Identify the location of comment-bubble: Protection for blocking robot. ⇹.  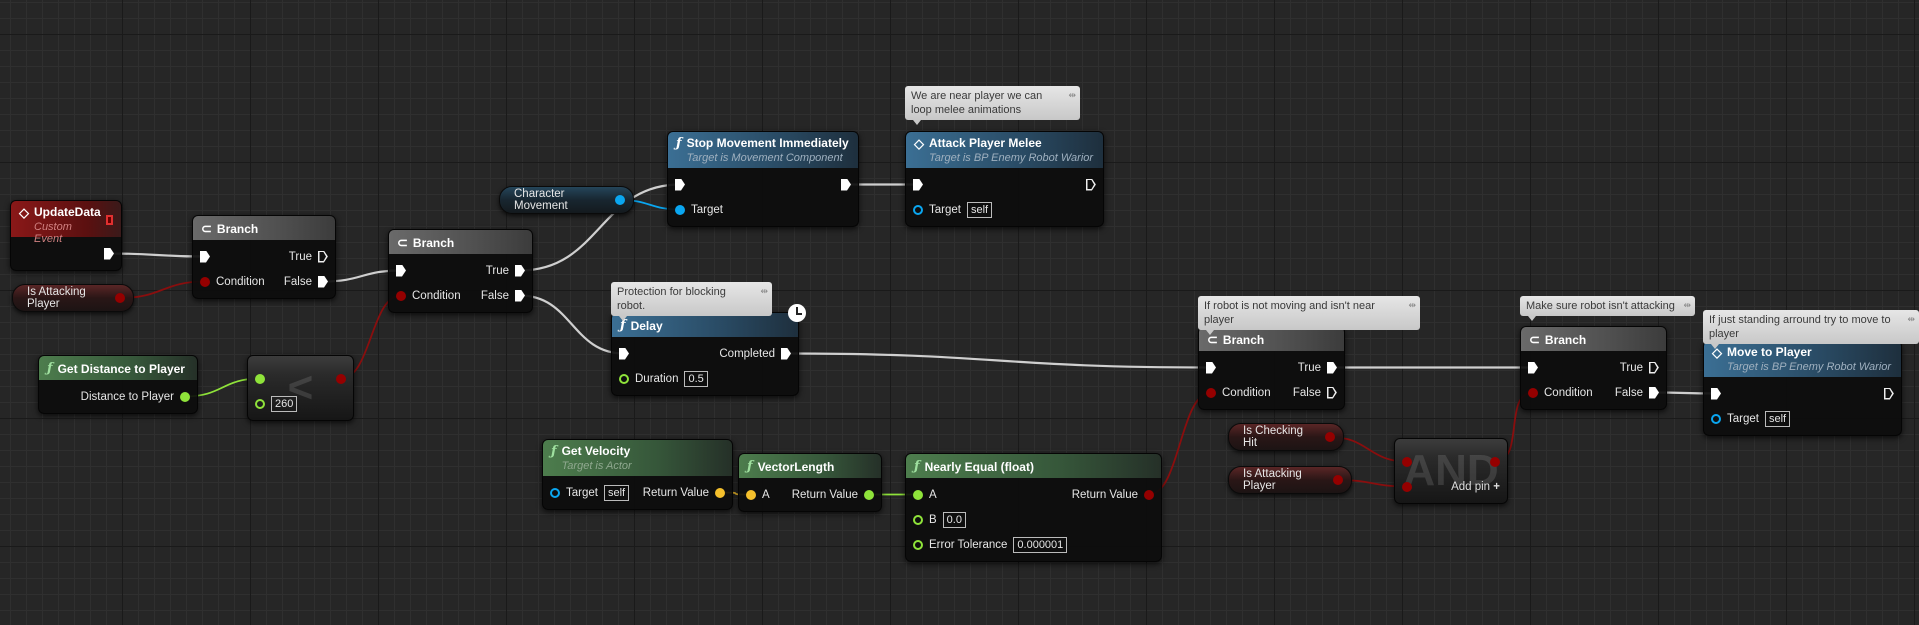
(691, 301).